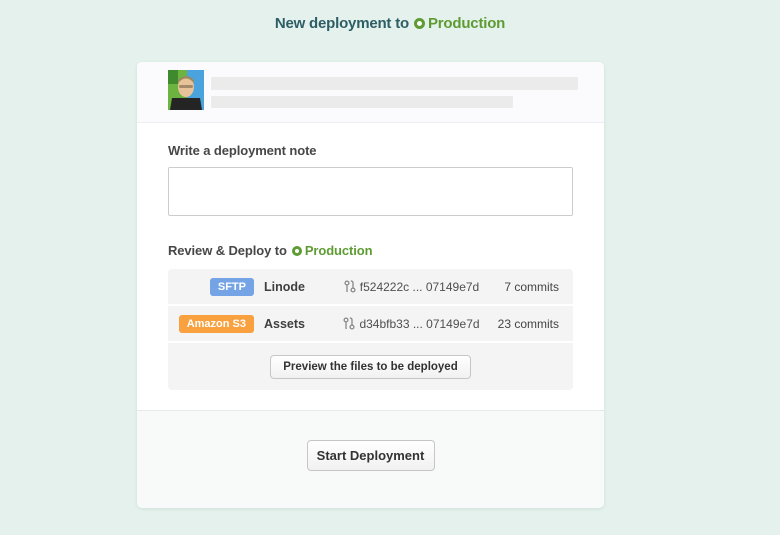 Image resolution: width=780 pixels, height=535 pixels. Describe the element at coordinates (419, 323) in the screenshot. I see `revision-range: d34bfb33 ... 07149e7d` at that location.